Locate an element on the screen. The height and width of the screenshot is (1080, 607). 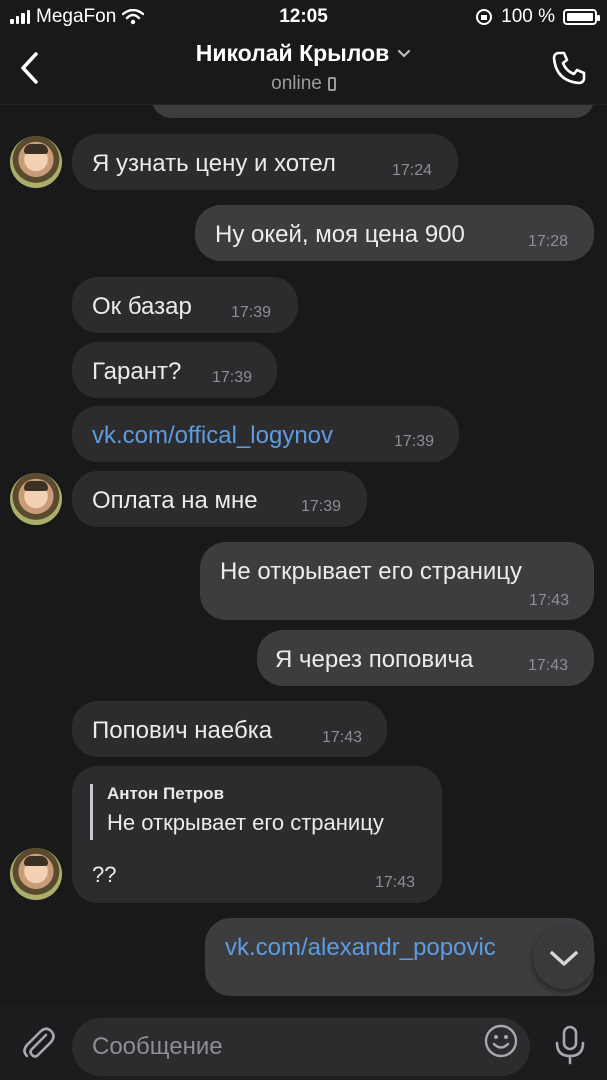
call-button is located at coordinates (569, 68).